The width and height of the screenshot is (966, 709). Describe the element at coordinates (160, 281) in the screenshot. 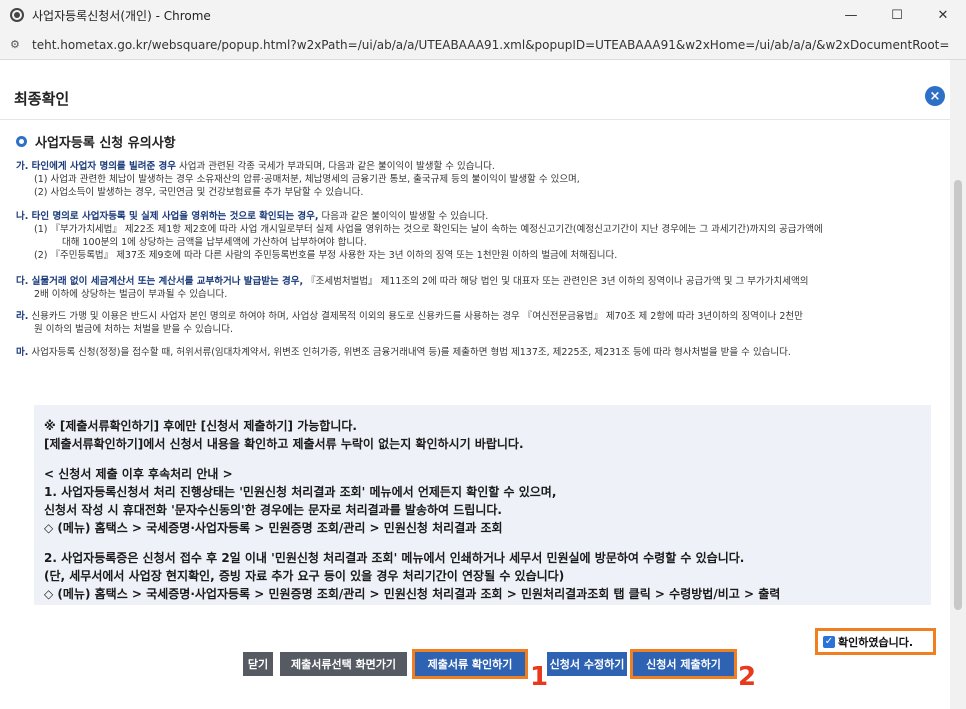

I see `notice-lead: 다. 실물거래 없이 세금계산서 또는 계산서를 교부하거나 발급받는 경우,` at that location.